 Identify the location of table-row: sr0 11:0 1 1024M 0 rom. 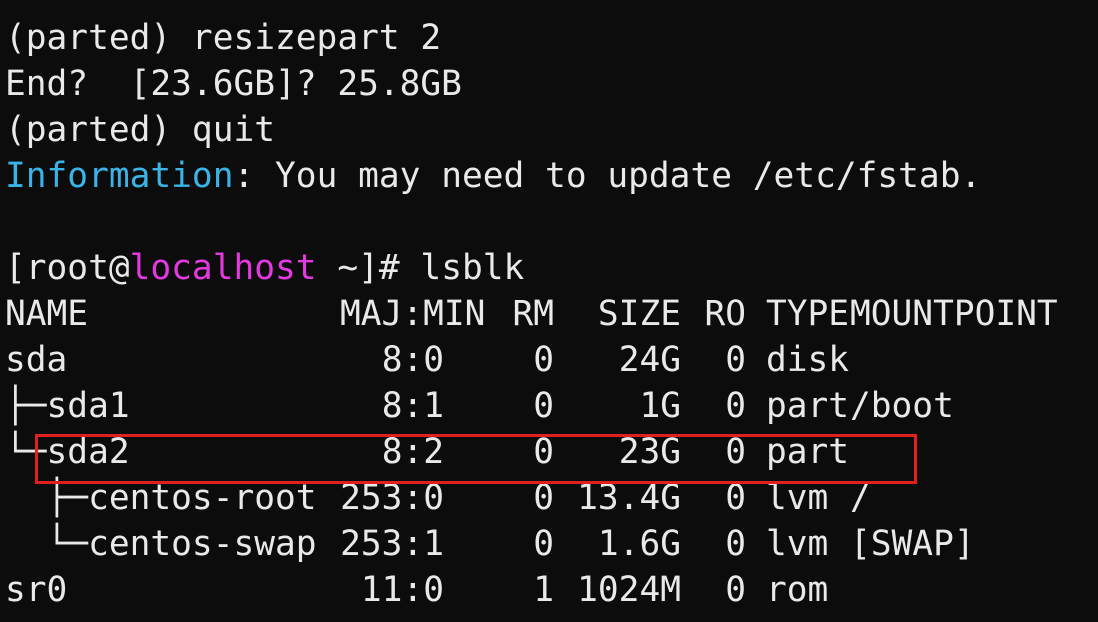
(551, 590).